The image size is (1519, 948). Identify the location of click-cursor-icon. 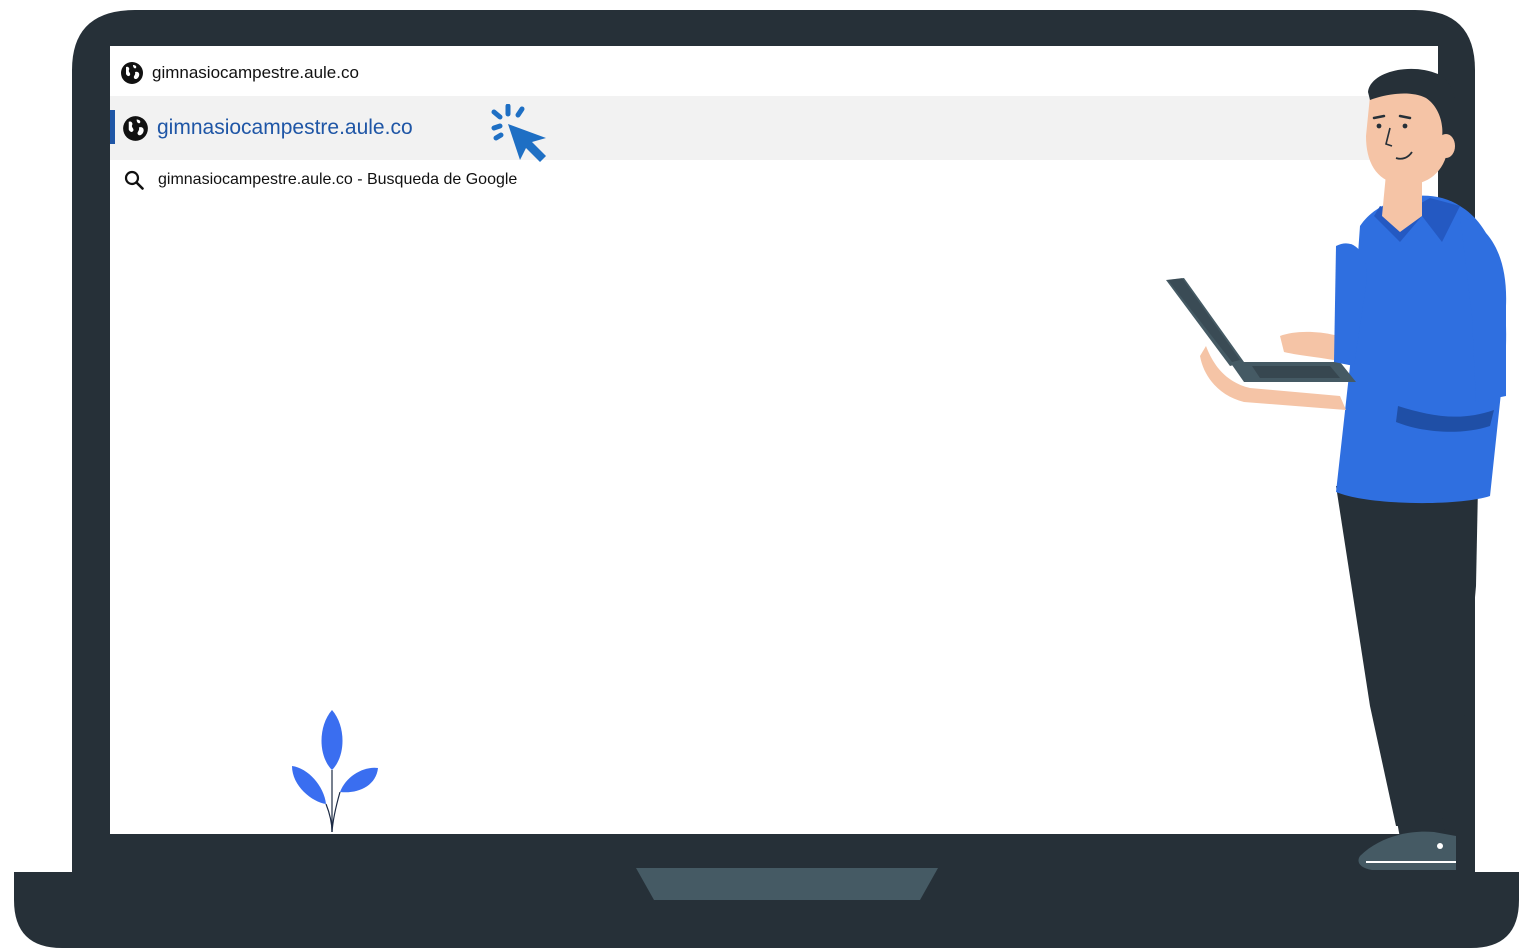
(518, 133).